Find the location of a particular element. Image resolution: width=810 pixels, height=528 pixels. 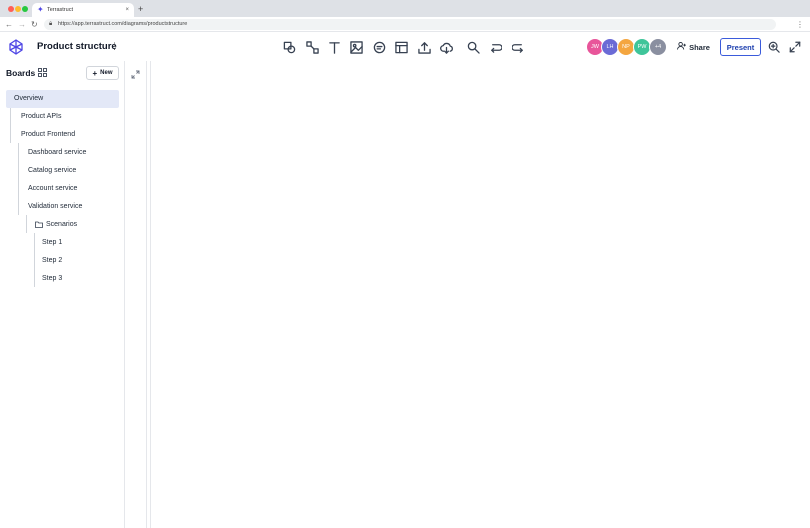

sidebar-item-validation-service: Validation service is located at coordinates (62, 207).